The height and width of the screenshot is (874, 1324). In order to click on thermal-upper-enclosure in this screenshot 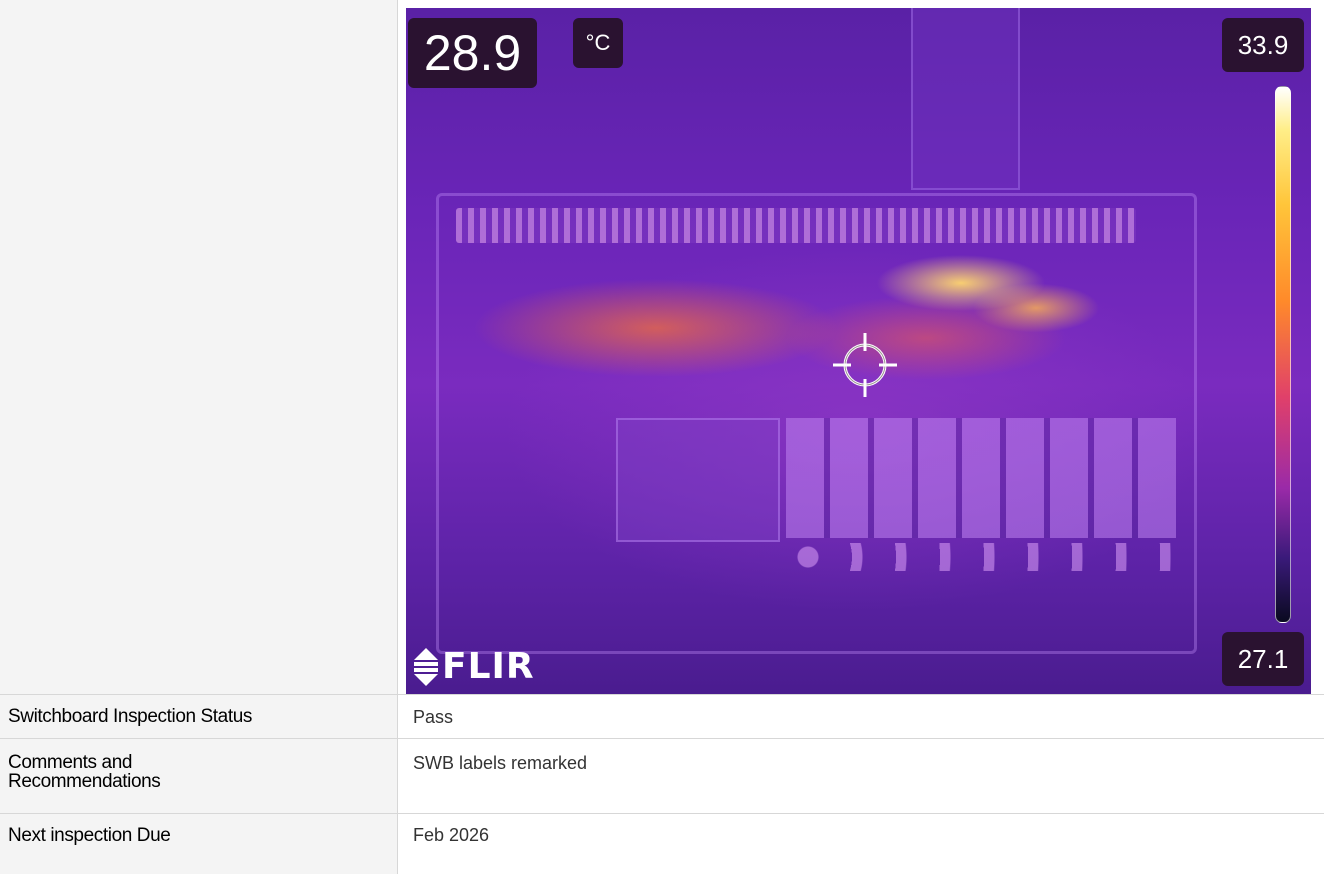, I will do `click(965, 99)`.